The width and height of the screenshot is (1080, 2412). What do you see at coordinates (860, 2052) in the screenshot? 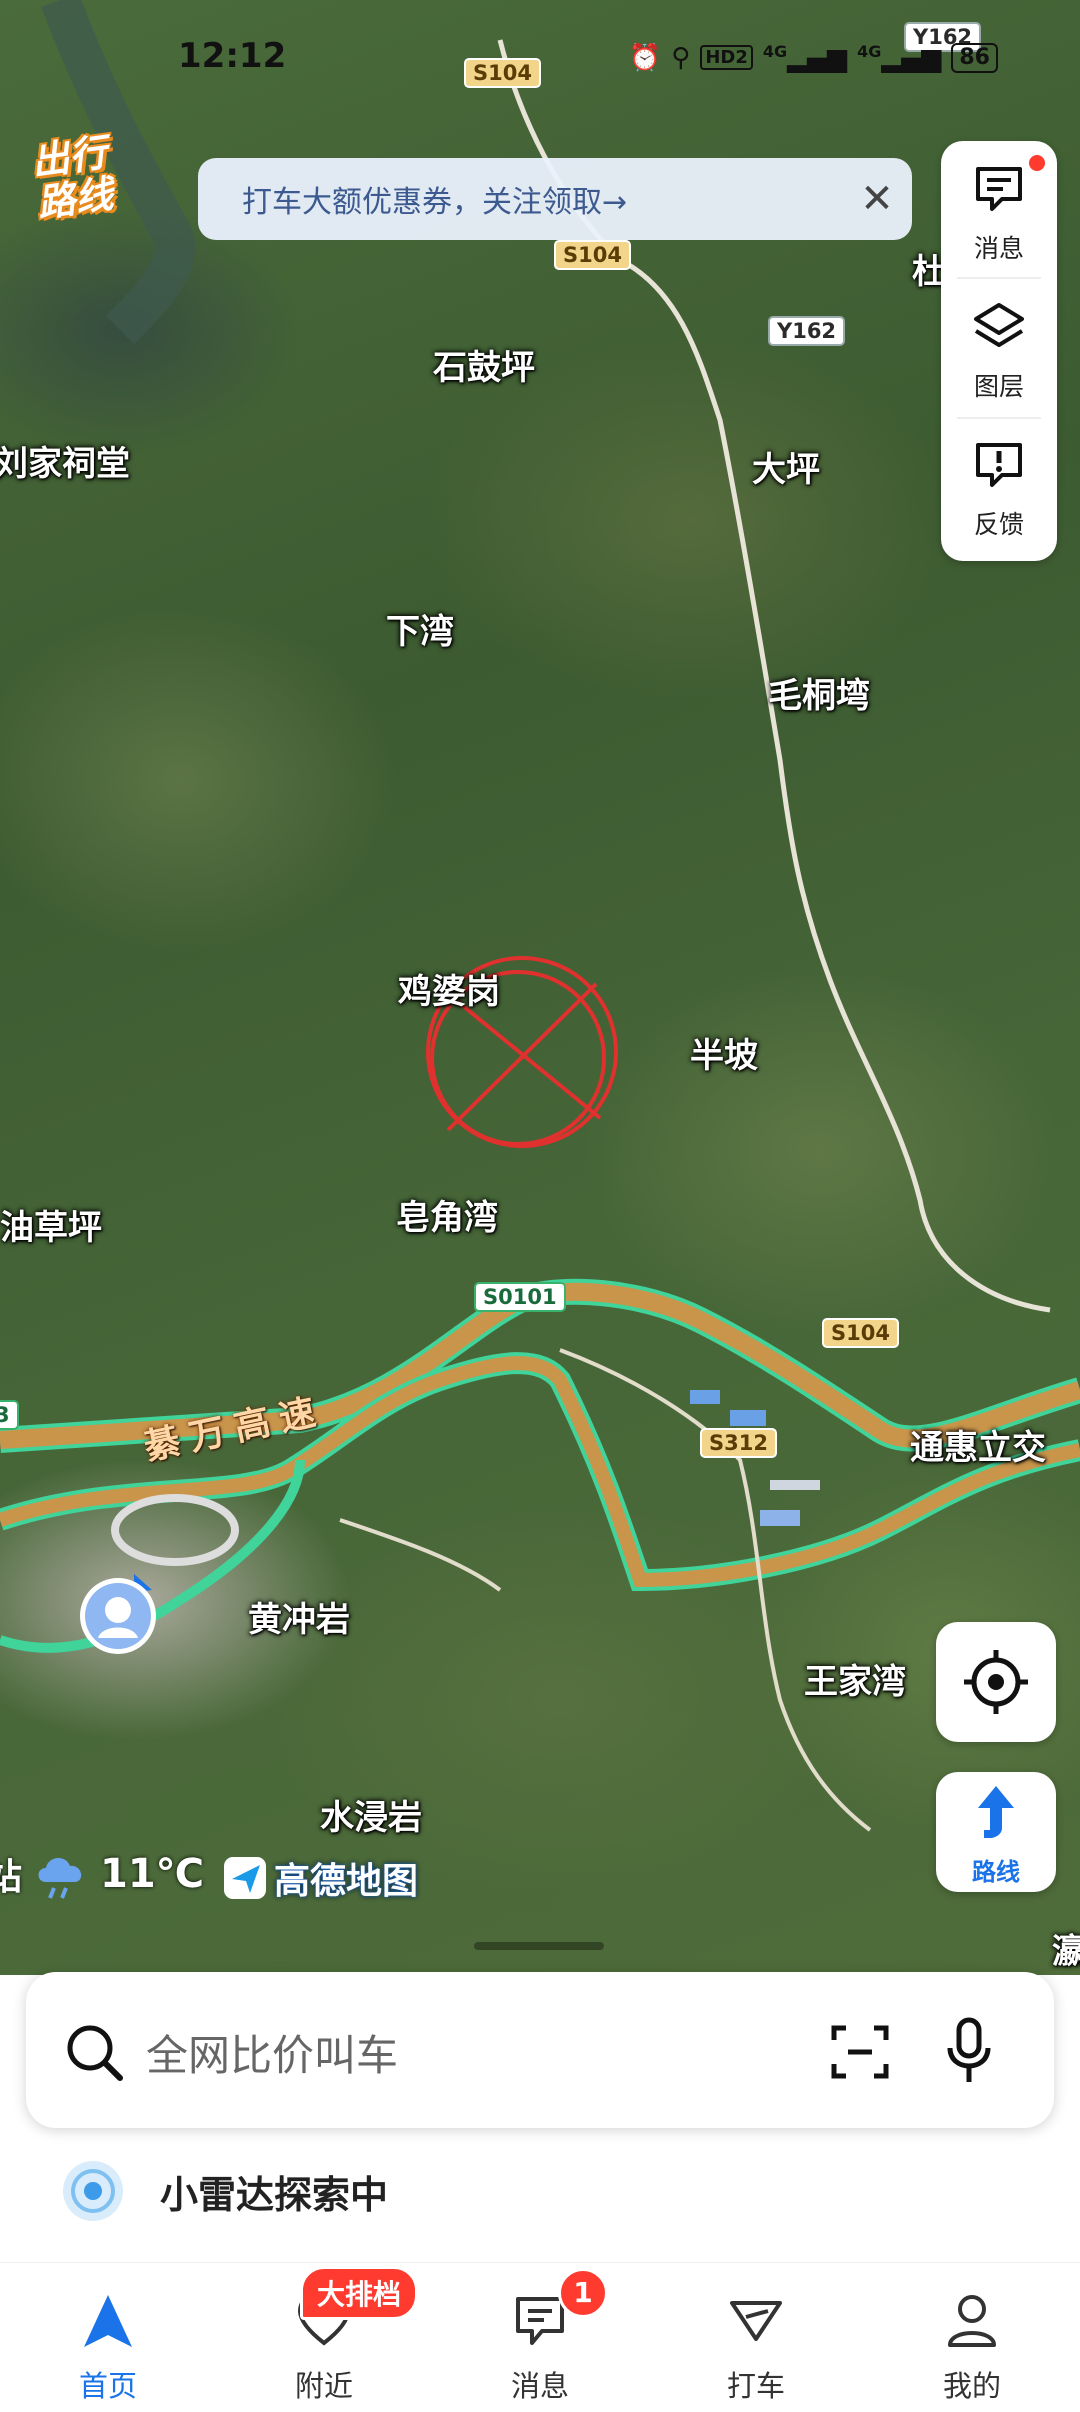
I see `scan-icon` at bounding box center [860, 2052].